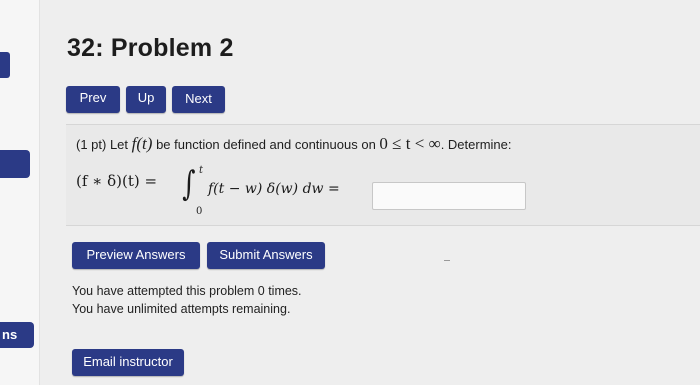  What do you see at coordinates (199, 211) in the screenshot?
I see `integral-lower-limit: 0` at bounding box center [199, 211].